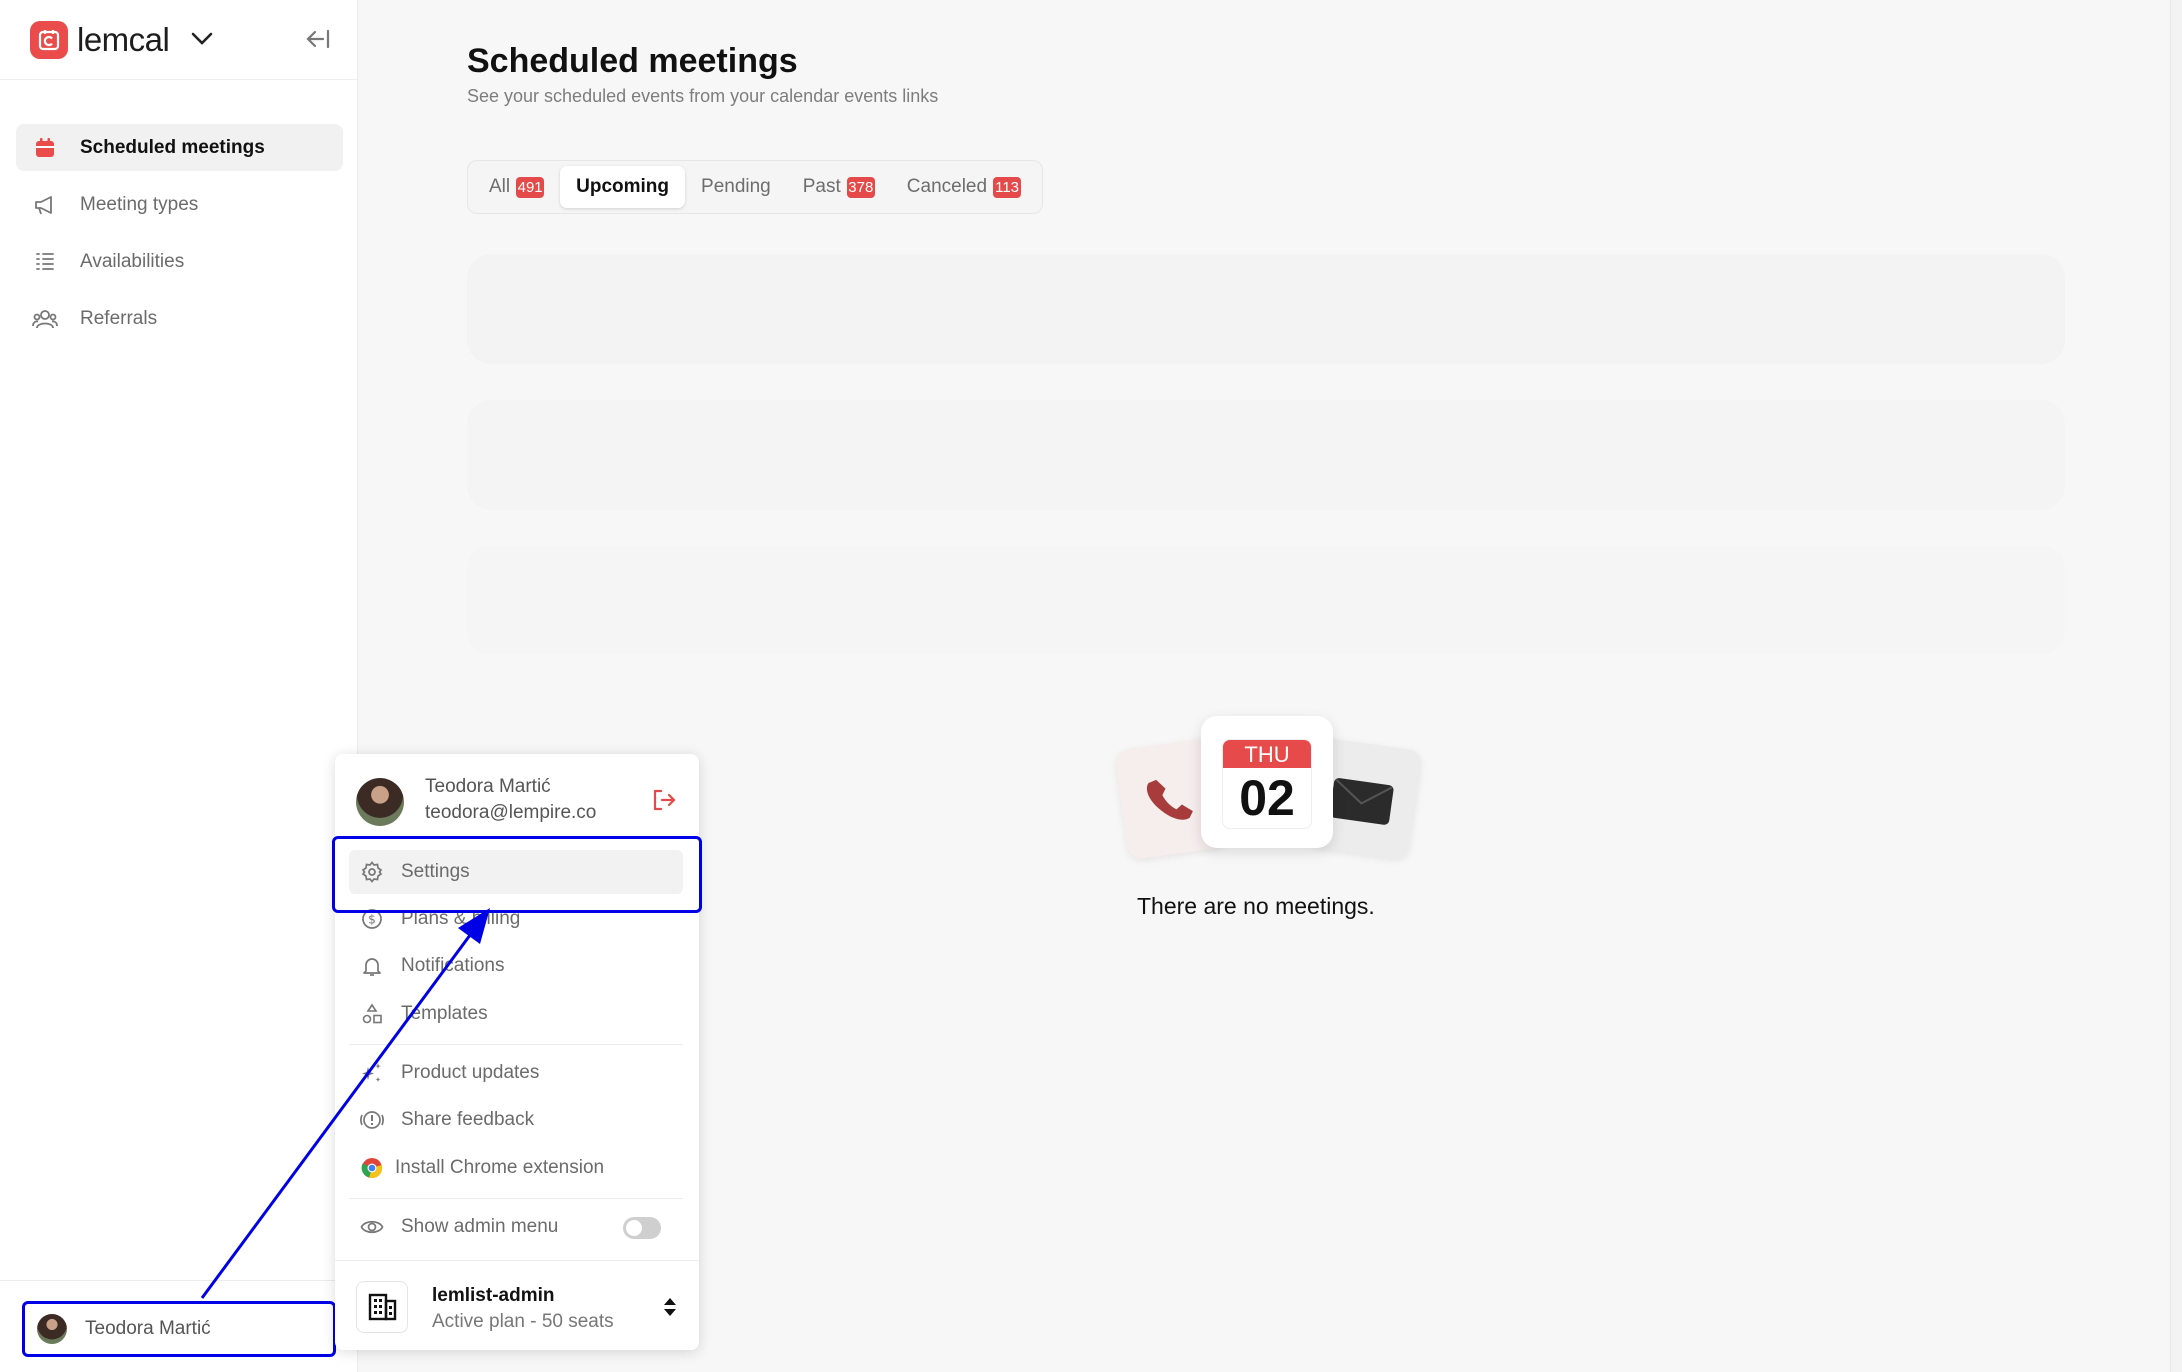  I want to click on sidebar-item-label: Scheduled meetings, so click(172, 147).